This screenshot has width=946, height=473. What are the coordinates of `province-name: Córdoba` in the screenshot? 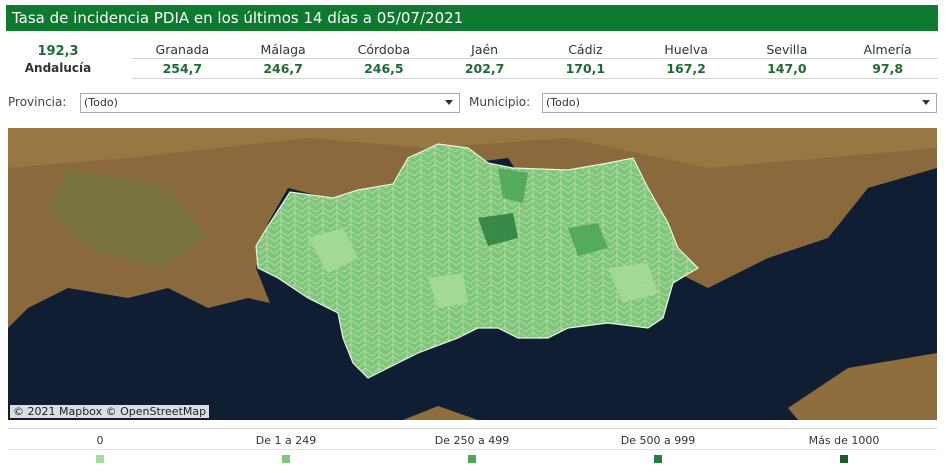 It's located at (384, 49).